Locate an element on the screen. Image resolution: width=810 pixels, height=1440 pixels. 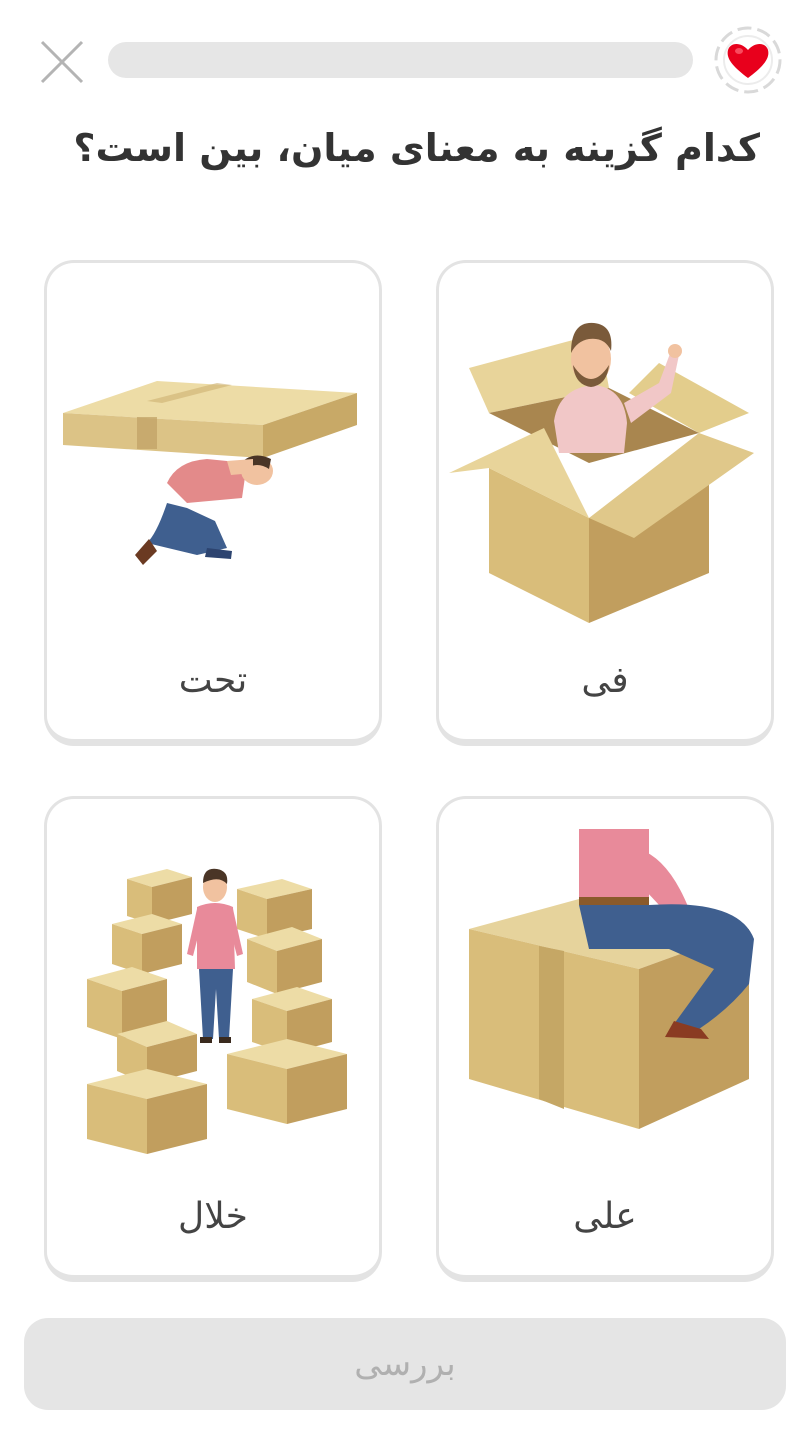
lives-badge is located at coordinates (748, 60).